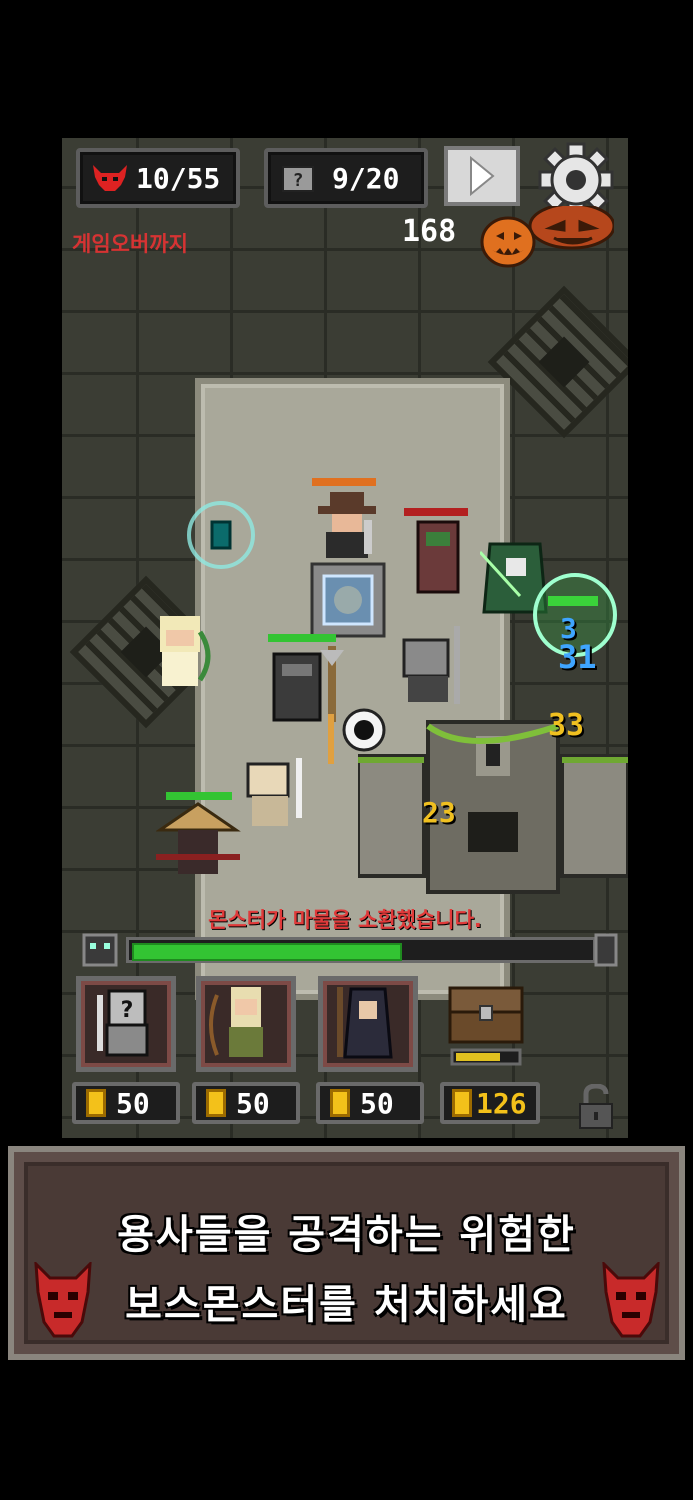 The width and height of the screenshot is (693, 1500). Describe the element at coordinates (566, 725) in the screenshot. I see `damage-number: 33` at that location.